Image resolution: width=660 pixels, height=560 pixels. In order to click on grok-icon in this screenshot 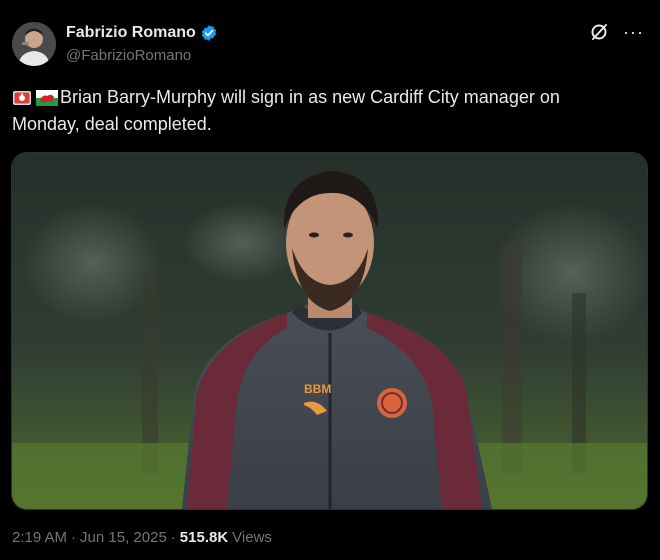, I will do `click(599, 32)`.